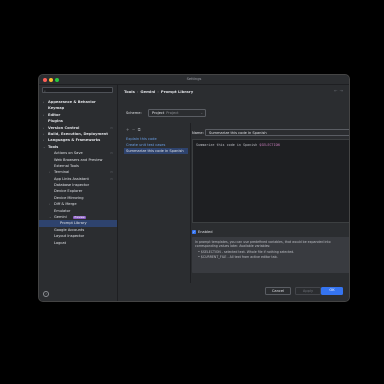 The image size is (384, 384). Describe the element at coordinates (278, 291) in the screenshot. I see `cancel-button: Cancel` at that location.